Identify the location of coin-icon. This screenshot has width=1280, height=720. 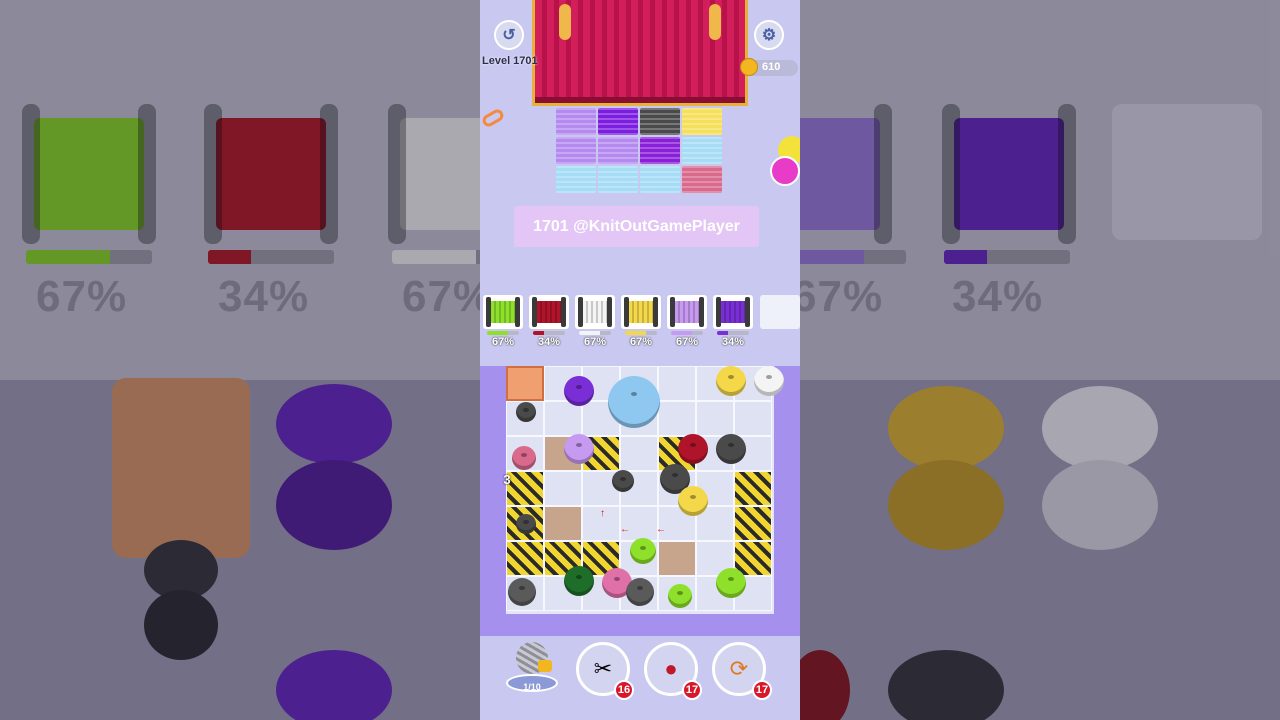
(749, 67).